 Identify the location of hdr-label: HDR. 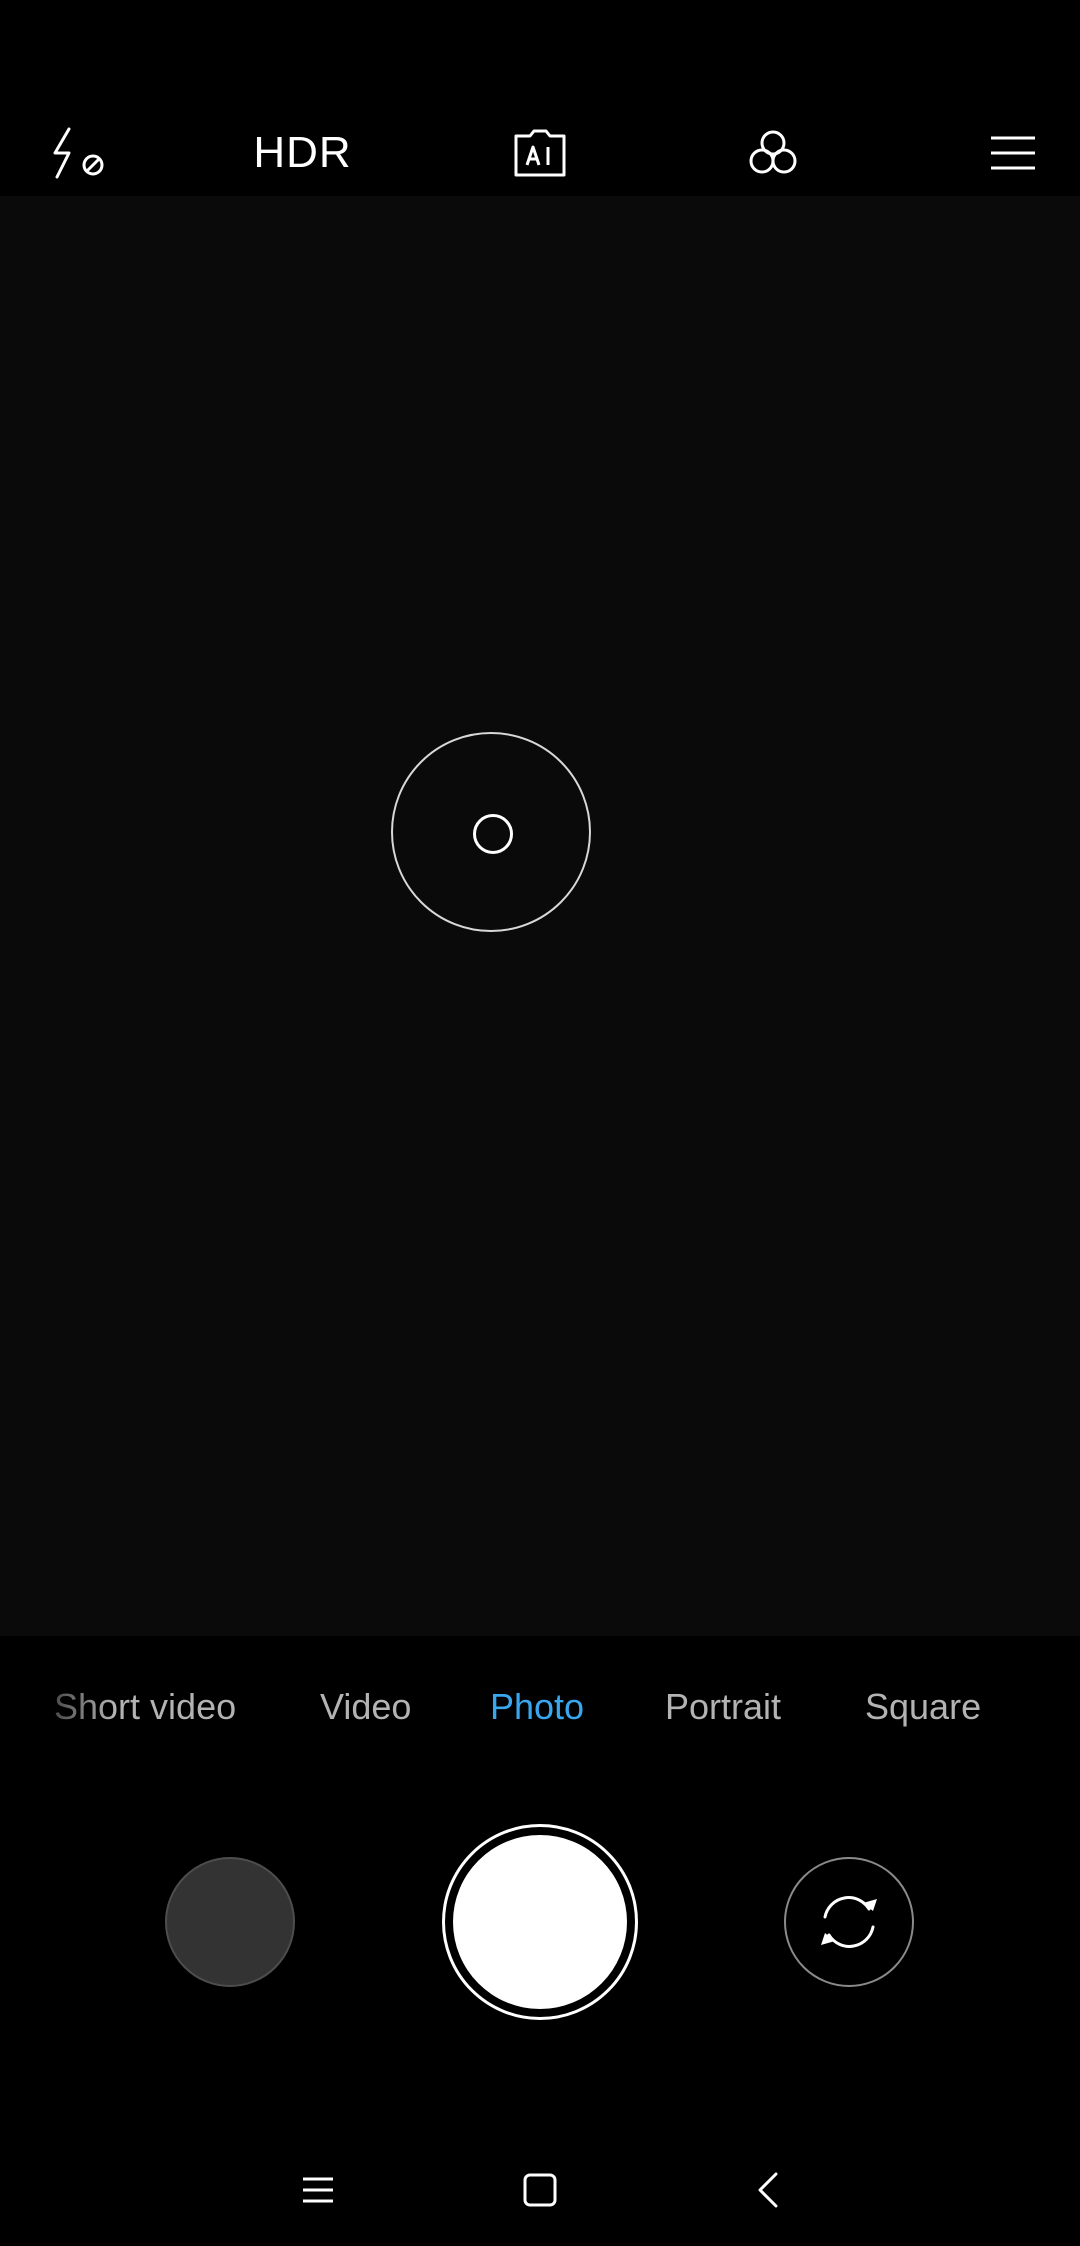
(302, 152).